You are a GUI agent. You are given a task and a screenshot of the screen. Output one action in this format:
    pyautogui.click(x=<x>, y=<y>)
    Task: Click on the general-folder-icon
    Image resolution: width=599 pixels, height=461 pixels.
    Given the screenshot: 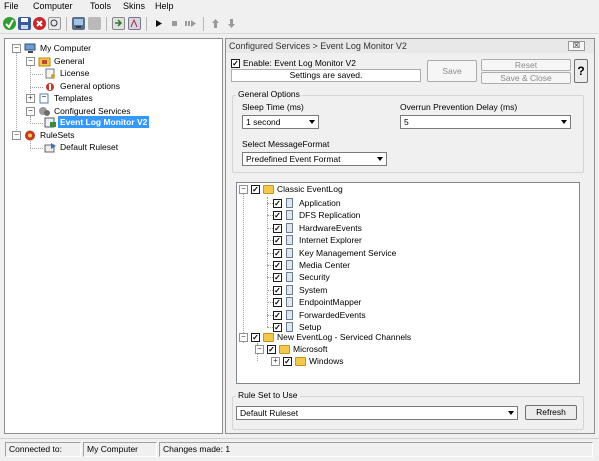 What is the action you would take?
    pyautogui.click(x=44, y=61)
    